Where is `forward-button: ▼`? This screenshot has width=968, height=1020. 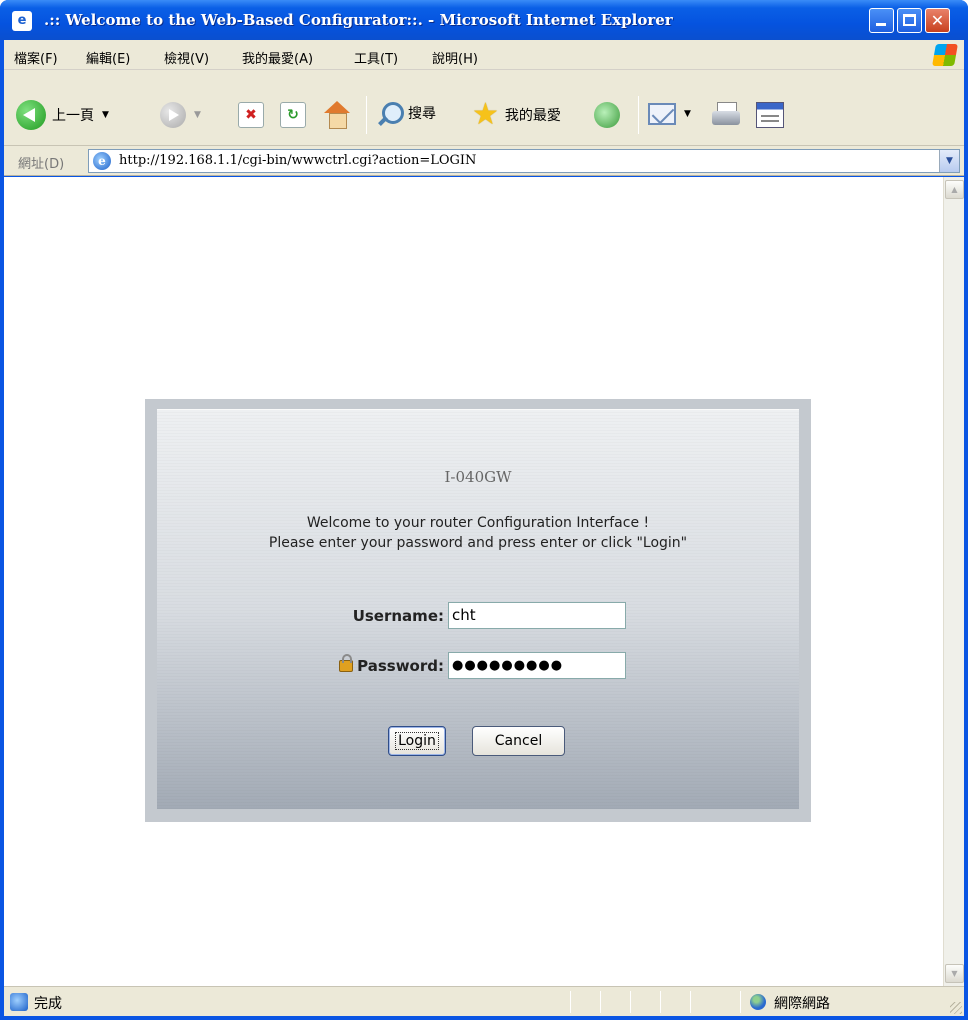 forward-button: ▼ is located at coordinates (180, 115).